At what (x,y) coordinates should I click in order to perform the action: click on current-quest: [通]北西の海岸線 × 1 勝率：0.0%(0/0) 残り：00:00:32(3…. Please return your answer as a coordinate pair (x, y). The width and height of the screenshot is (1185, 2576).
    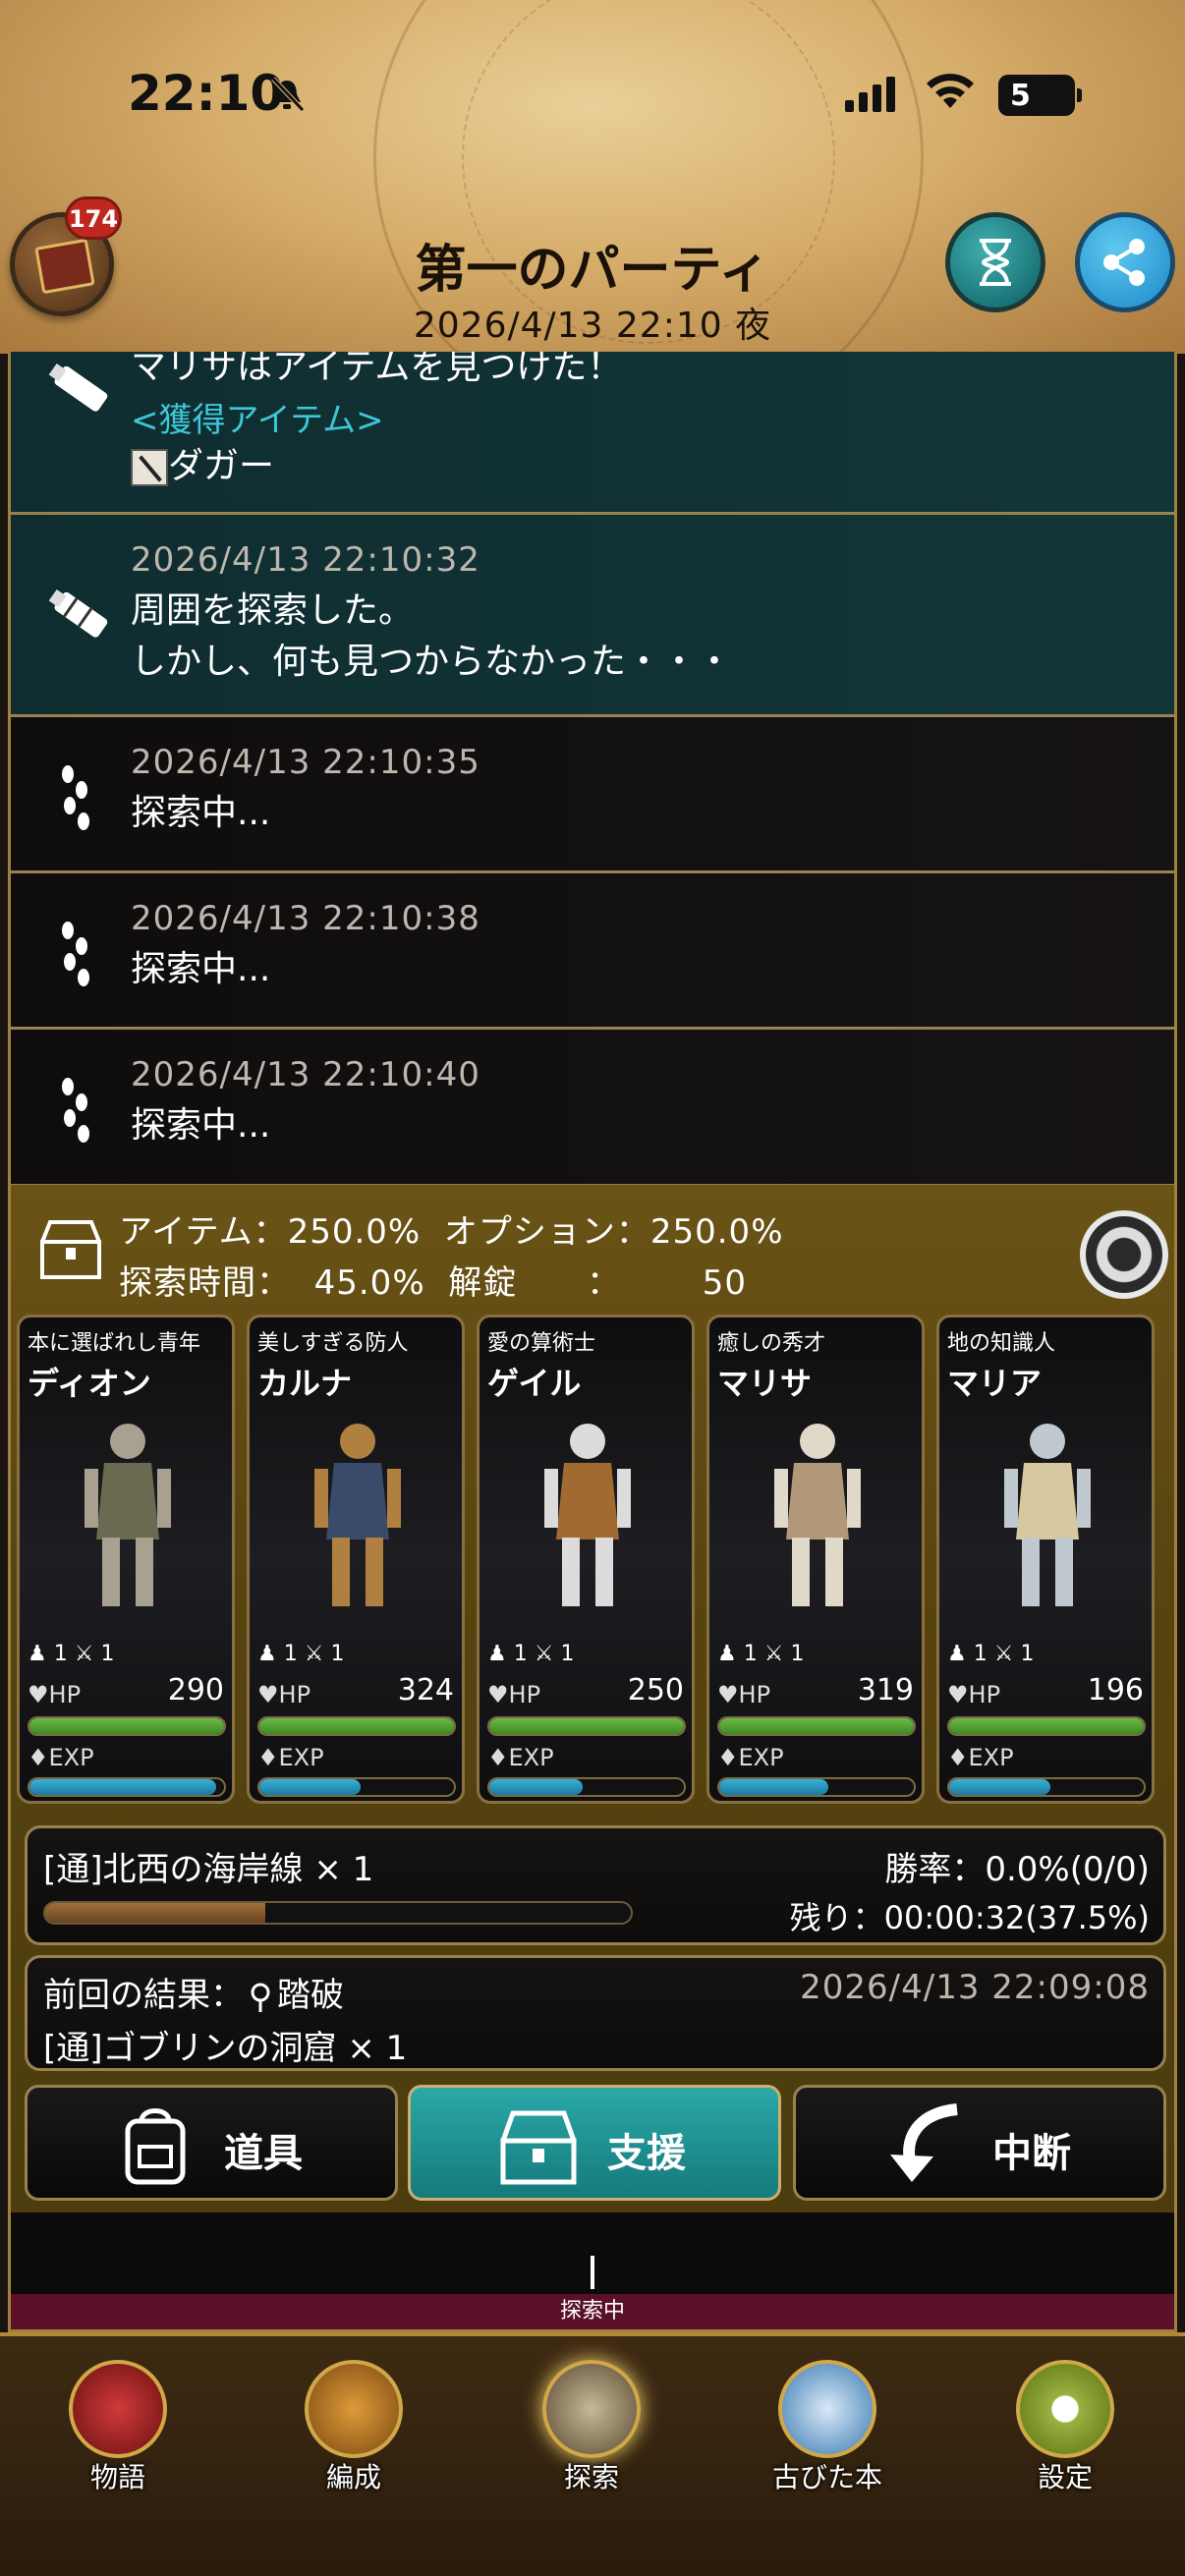
    Looking at the image, I should click on (596, 1885).